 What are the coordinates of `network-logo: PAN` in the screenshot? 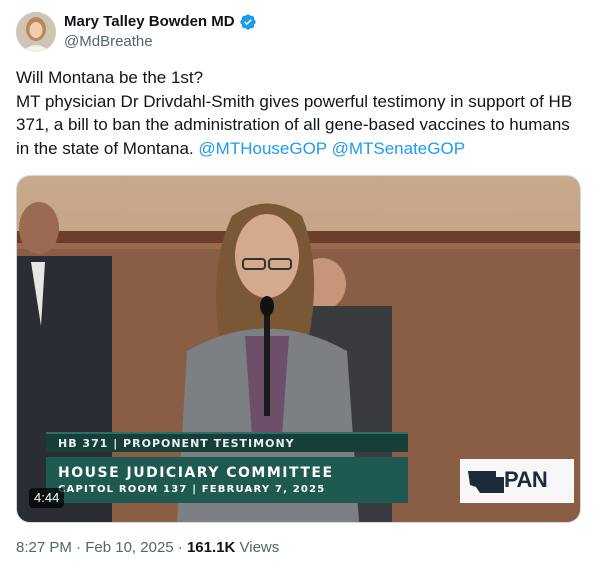 It's located at (517, 481).